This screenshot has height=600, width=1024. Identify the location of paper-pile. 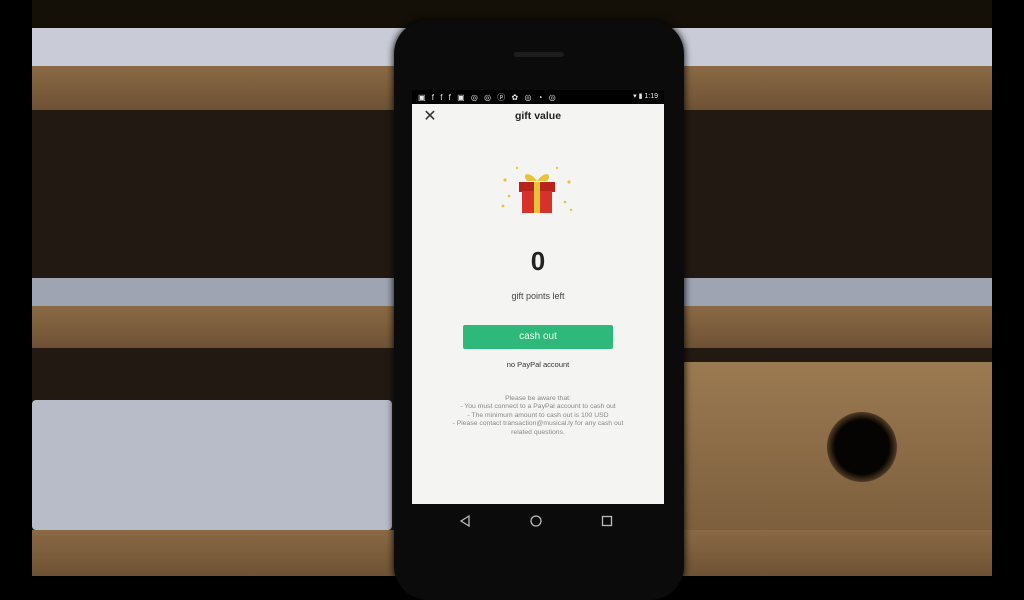
(212, 465).